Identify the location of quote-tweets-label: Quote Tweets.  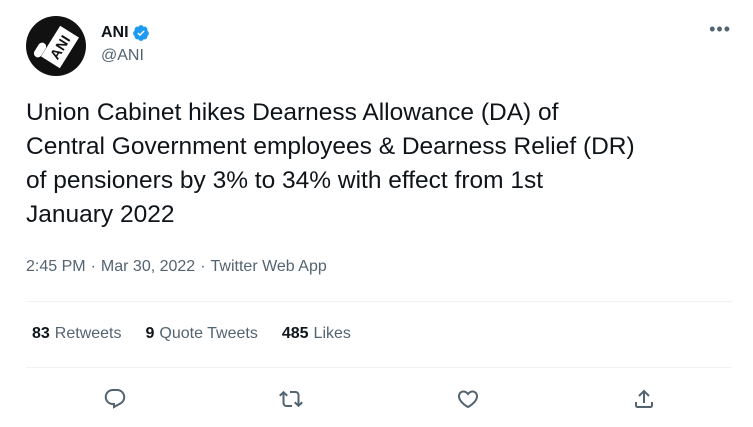
(208, 333).